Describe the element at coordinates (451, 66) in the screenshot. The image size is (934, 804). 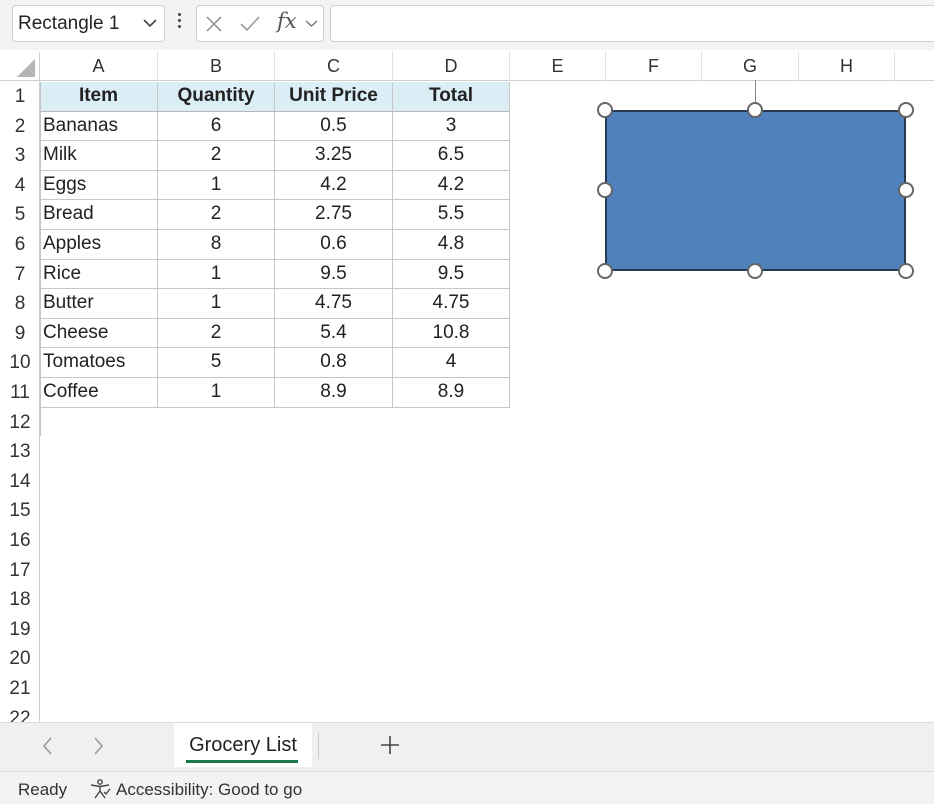
I see `column-header-d: D` at that location.